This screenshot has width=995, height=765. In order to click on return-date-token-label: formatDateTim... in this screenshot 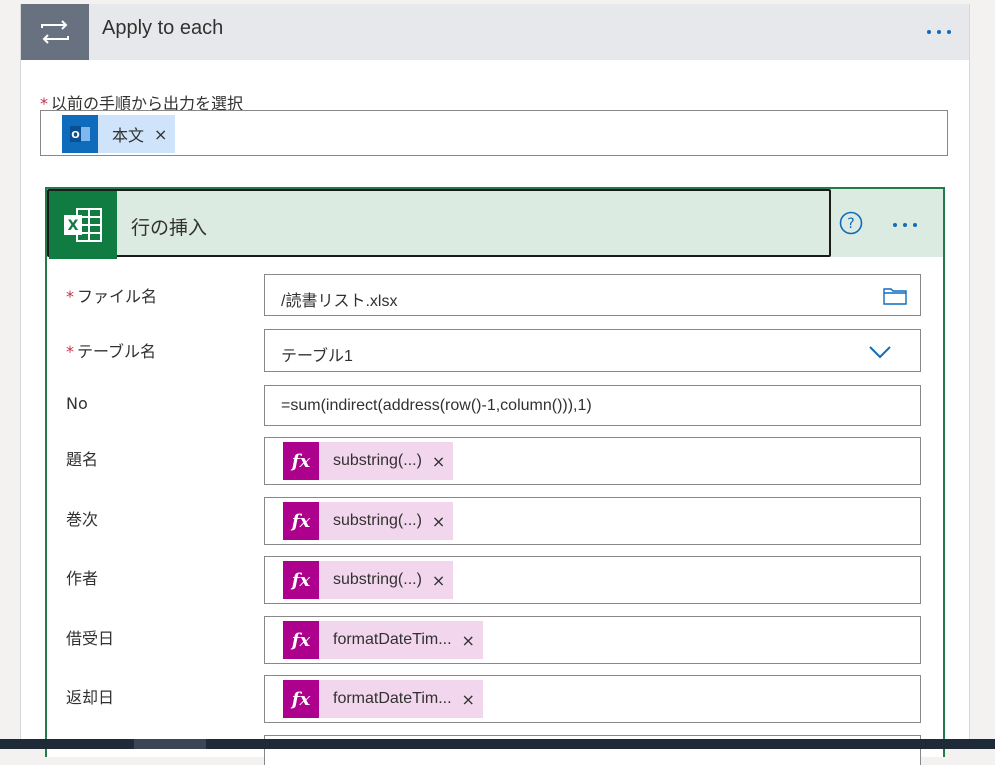, I will do `click(390, 699)`.